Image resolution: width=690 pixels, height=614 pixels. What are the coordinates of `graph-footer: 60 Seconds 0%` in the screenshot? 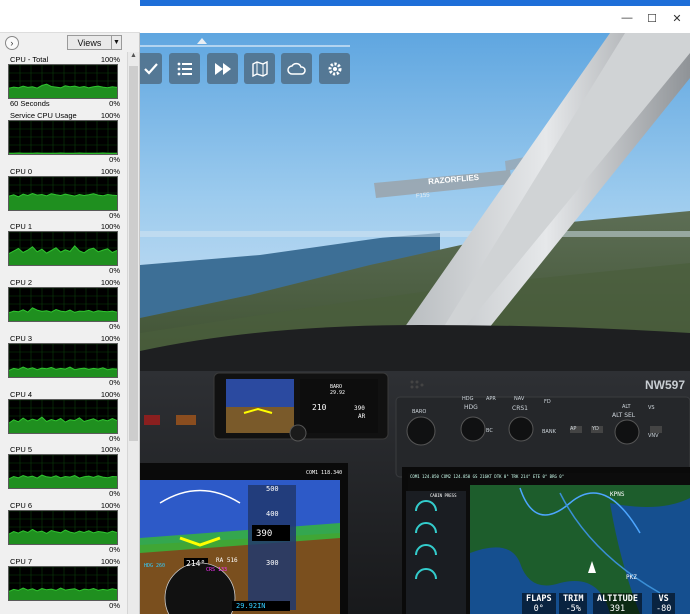 It's located at (63, 103).